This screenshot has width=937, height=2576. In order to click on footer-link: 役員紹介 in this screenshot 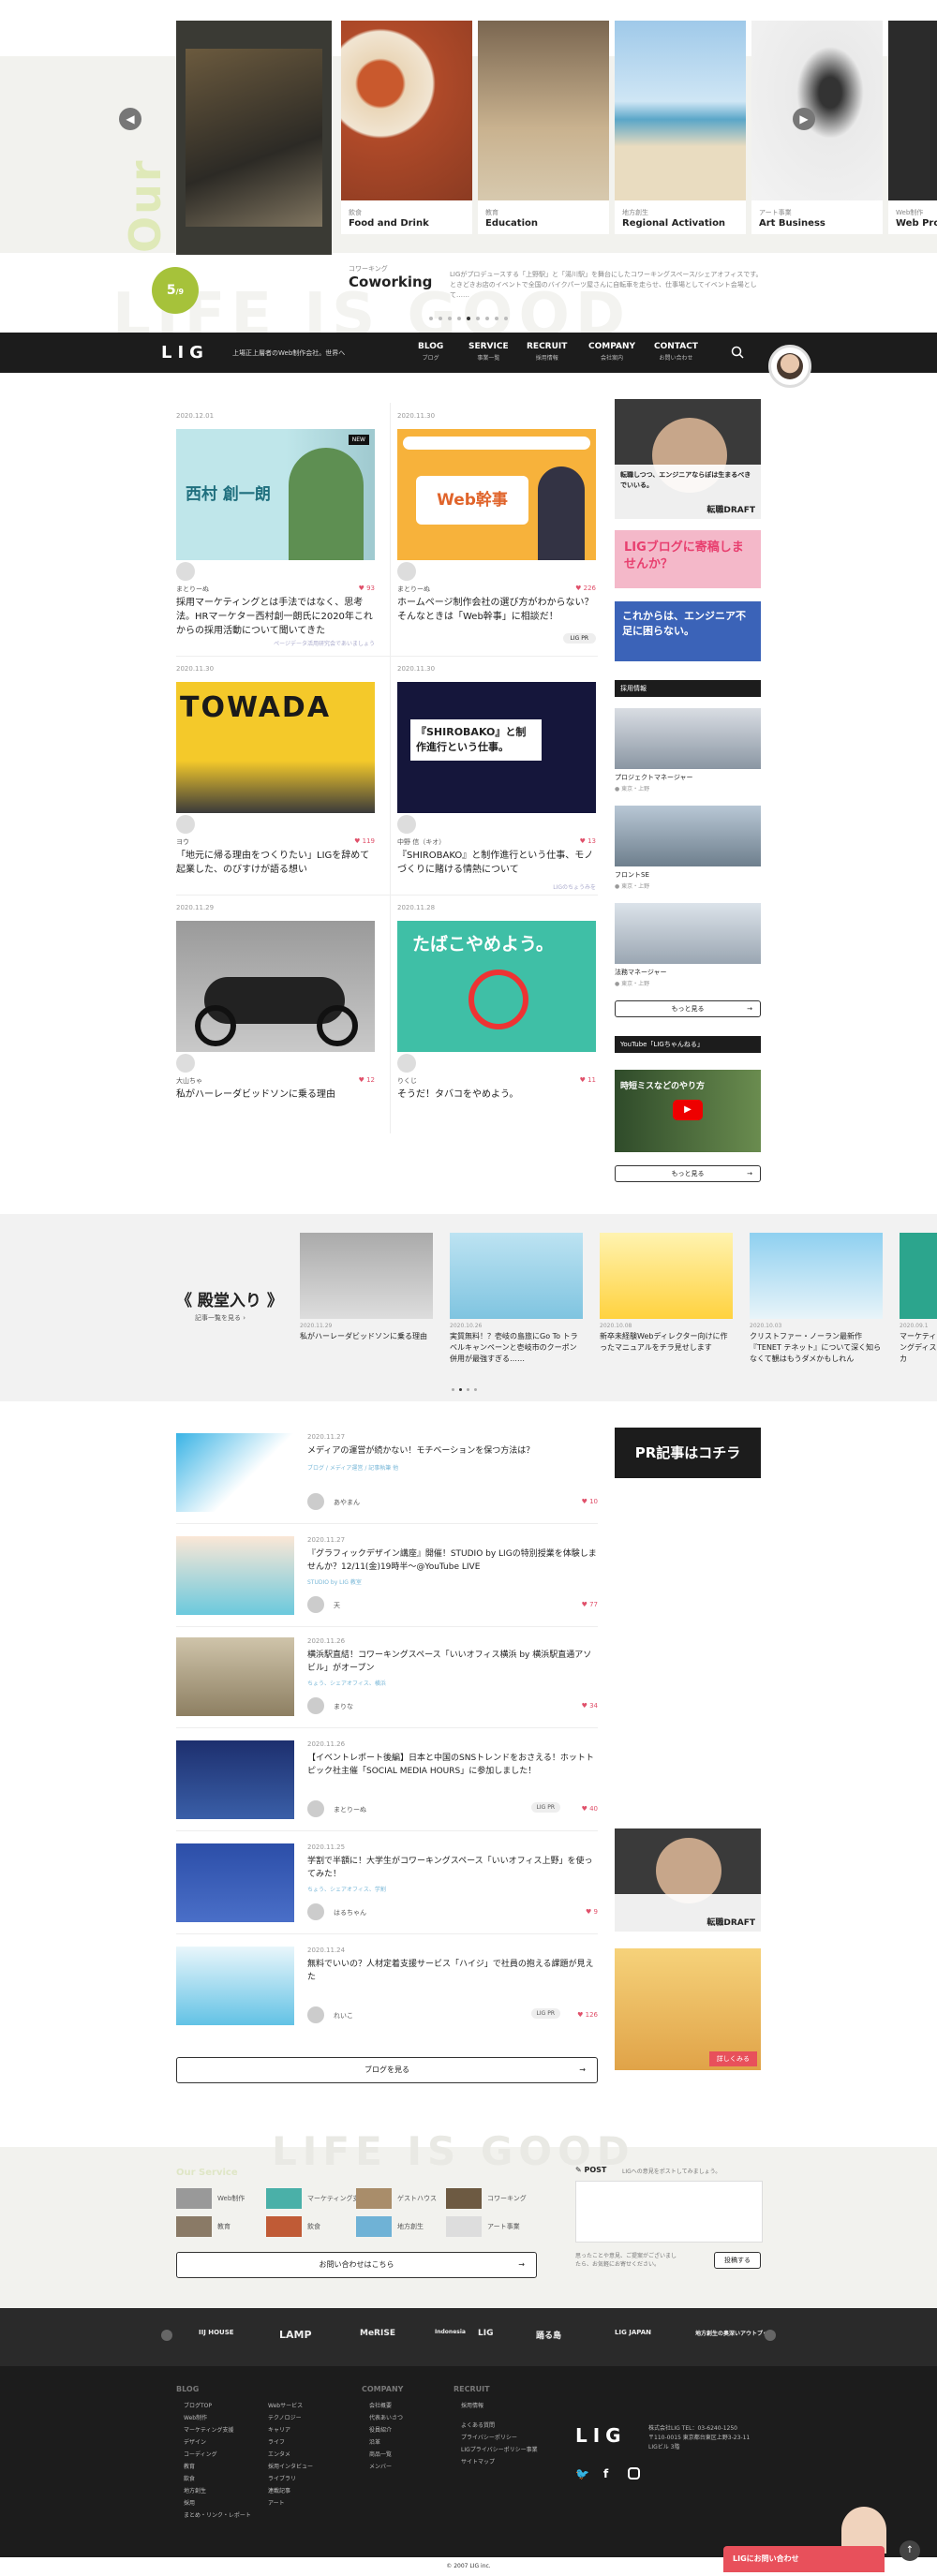, I will do `click(386, 2430)`.